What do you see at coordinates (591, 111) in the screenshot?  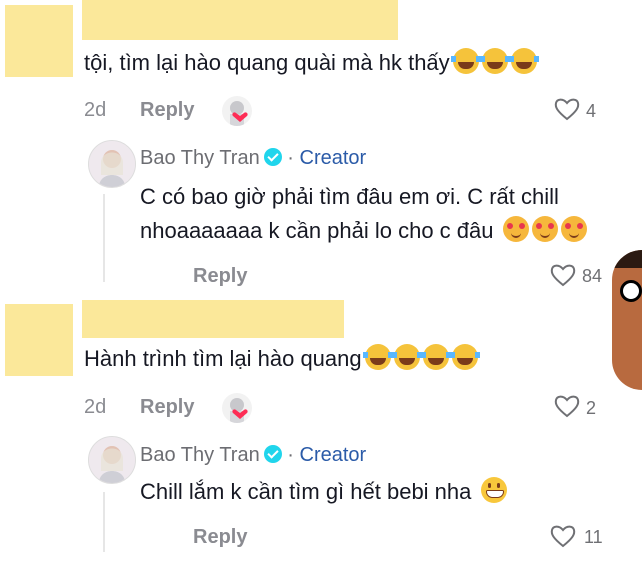 I see `like-count: 4` at bounding box center [591, 111].